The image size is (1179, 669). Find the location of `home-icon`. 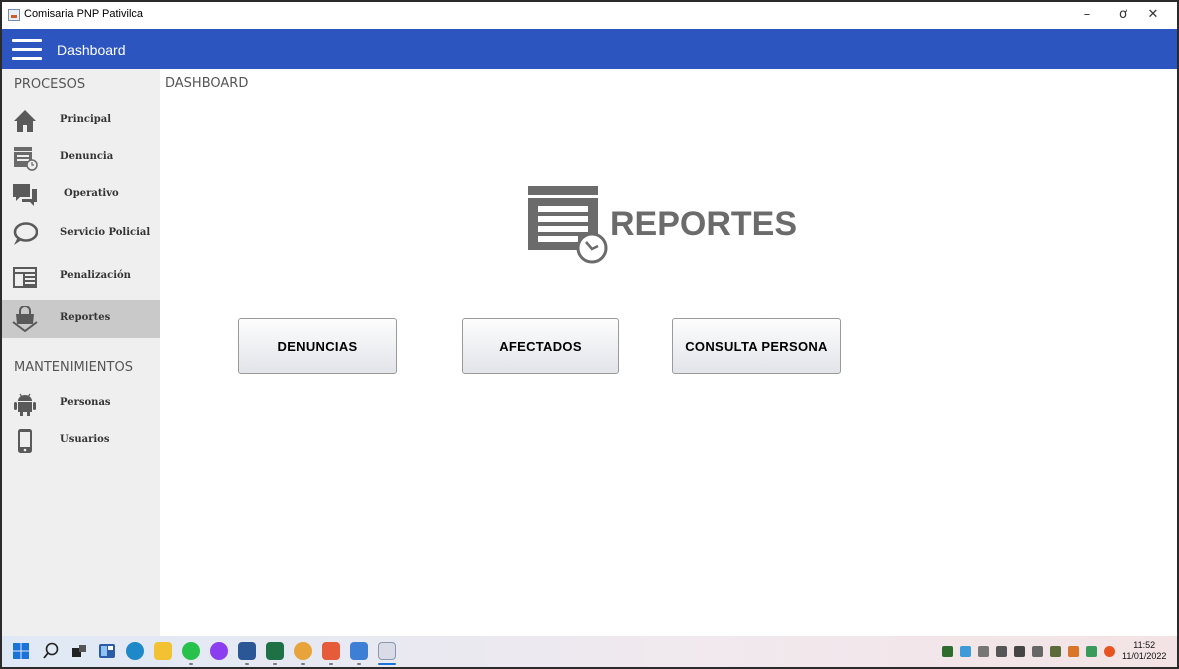

home-icon is located at coordinates (25, 121).